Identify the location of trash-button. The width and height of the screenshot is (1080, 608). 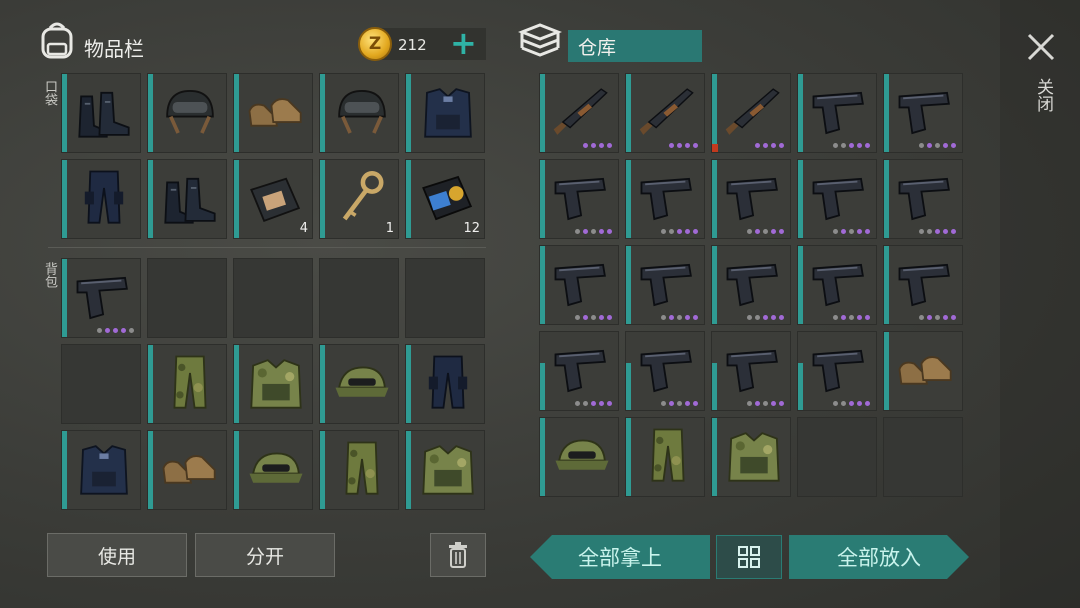
(458, 555).